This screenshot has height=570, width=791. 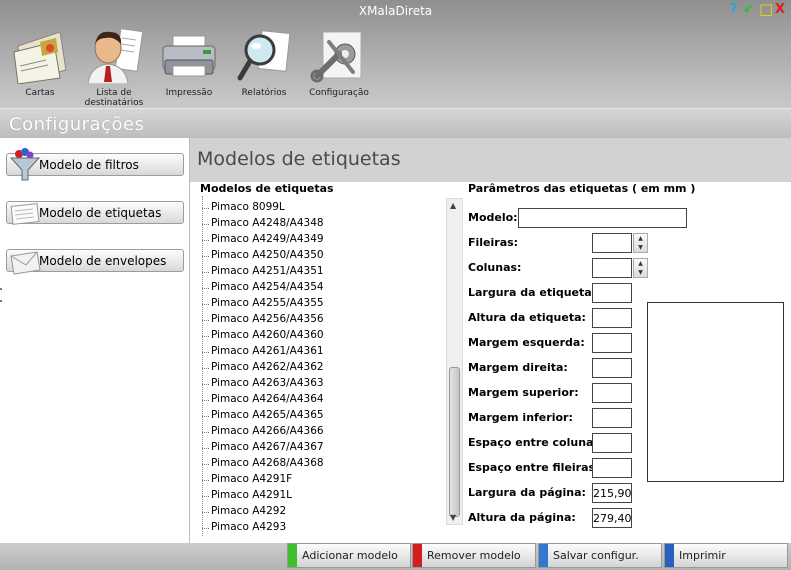 What do you see at coordinates (267, 335) in the screenshot?
I see `template-item: Pimaco A4260/A4360` at bounding box center [267, 335].